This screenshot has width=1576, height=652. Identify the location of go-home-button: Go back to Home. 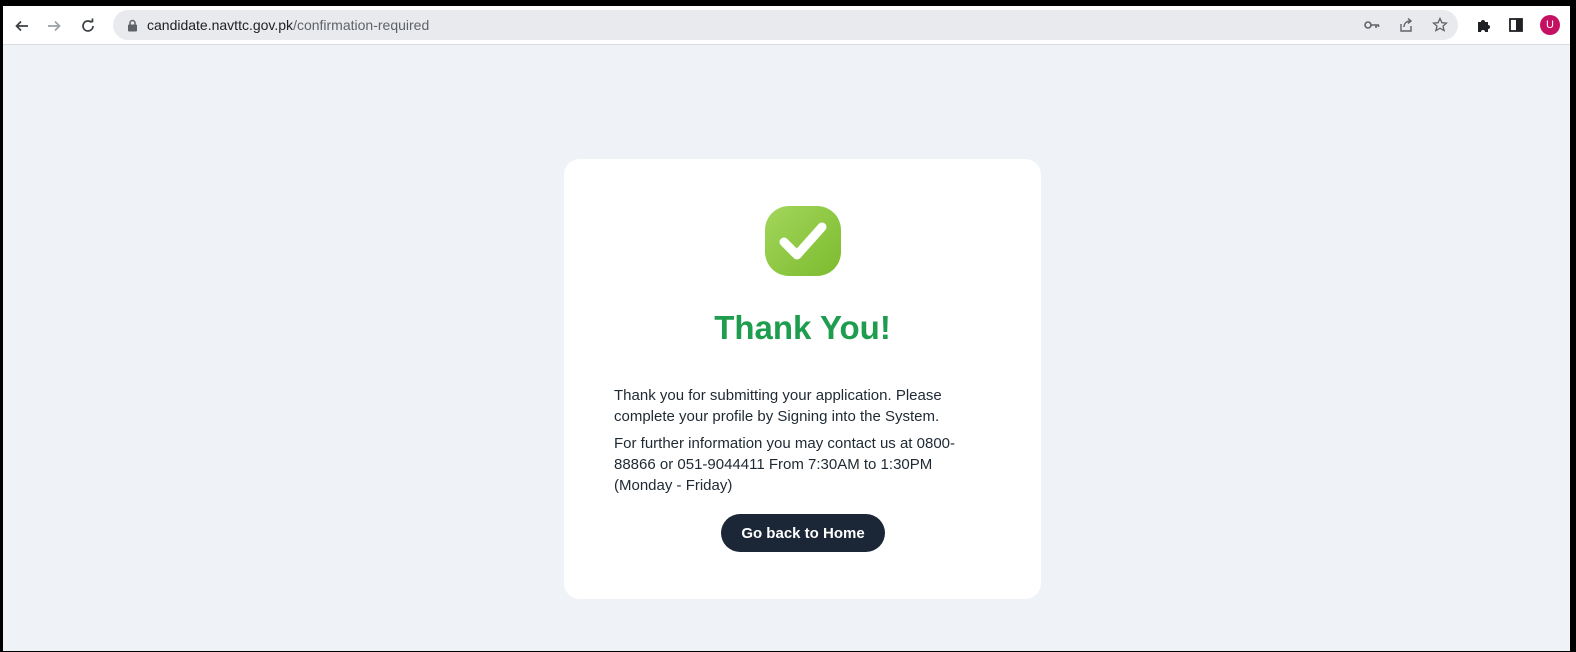
(803, 533).